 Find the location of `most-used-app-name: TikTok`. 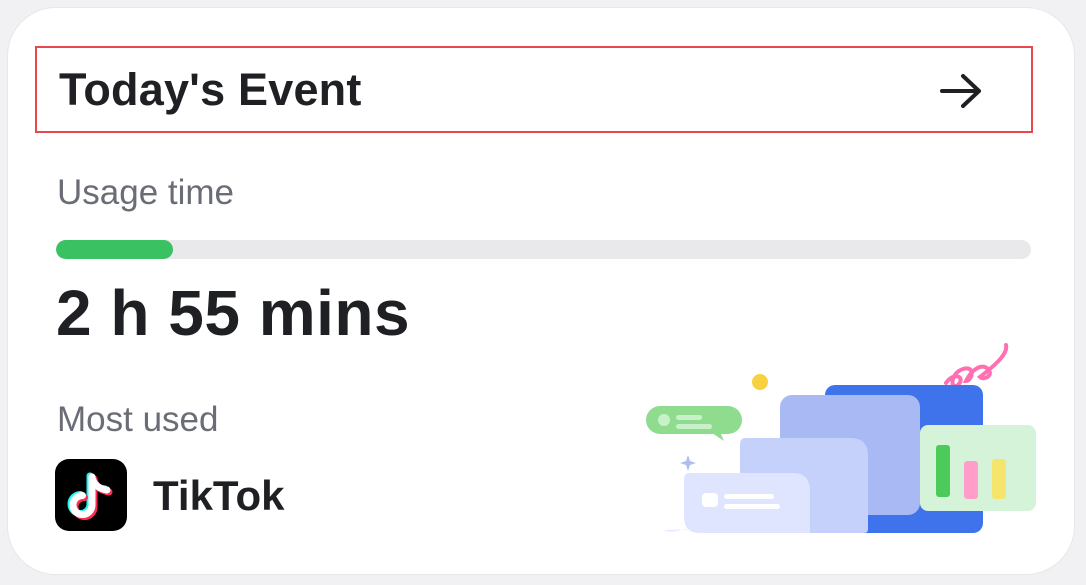

most-used-app-name: TikTok is located at coordinates (219, 495).